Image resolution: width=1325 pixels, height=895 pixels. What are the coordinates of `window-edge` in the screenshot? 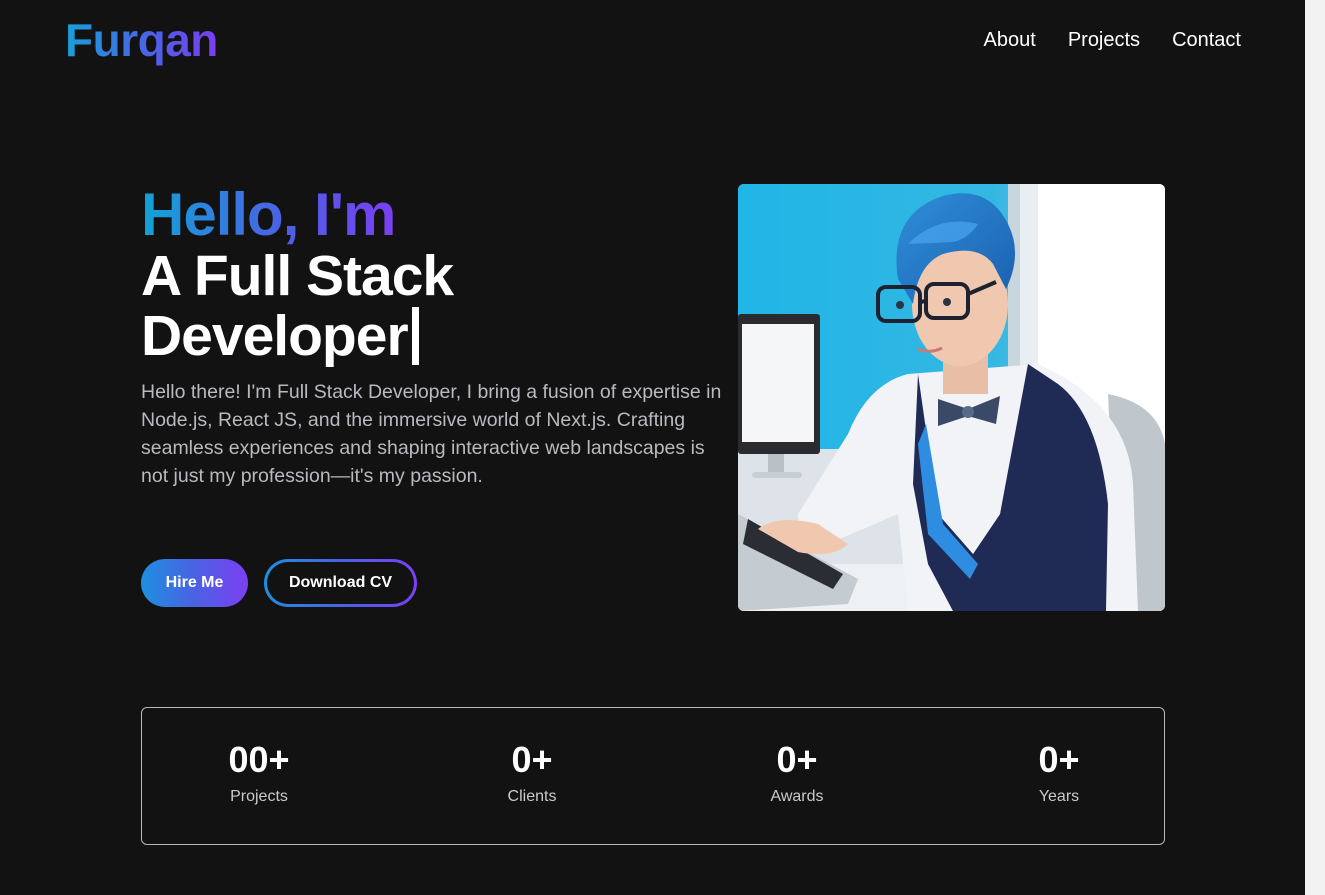 It's located at (1315, 447).